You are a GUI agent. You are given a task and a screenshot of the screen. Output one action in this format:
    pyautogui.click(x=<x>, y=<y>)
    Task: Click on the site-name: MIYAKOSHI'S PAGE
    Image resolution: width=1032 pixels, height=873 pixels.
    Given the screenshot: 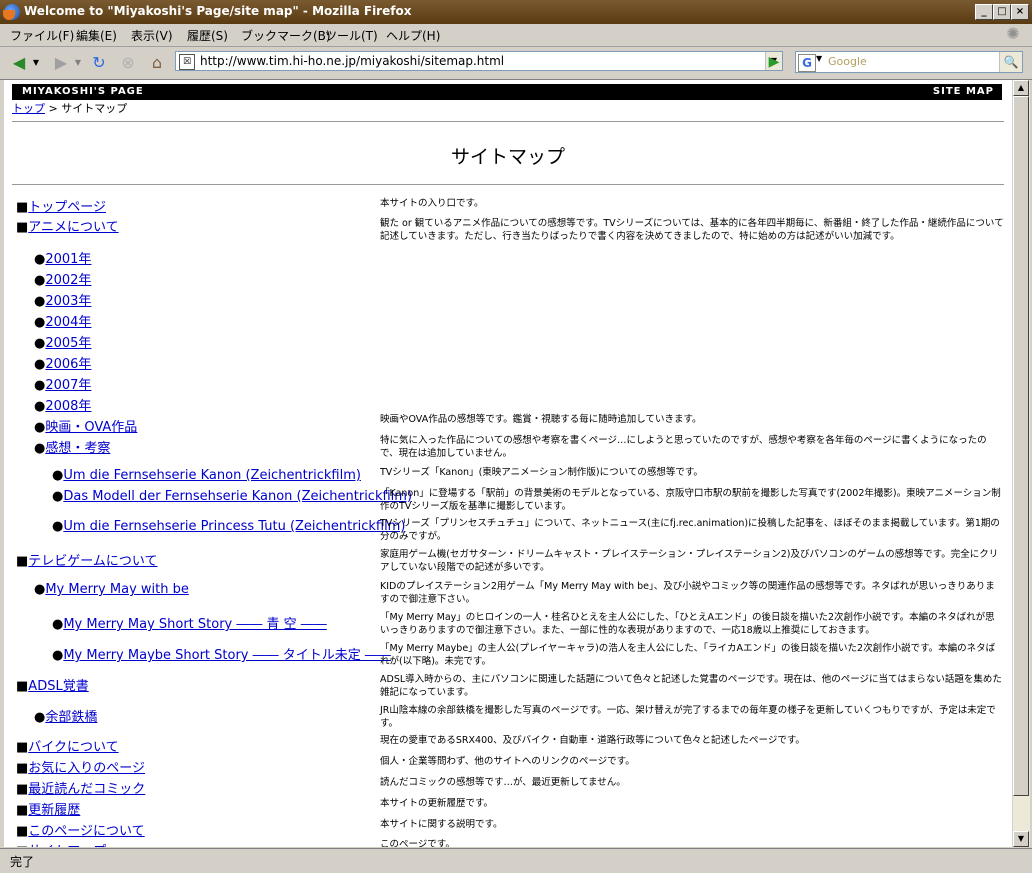 What is the action you would take?
    pyautogui.click(x=83, y=91)
    